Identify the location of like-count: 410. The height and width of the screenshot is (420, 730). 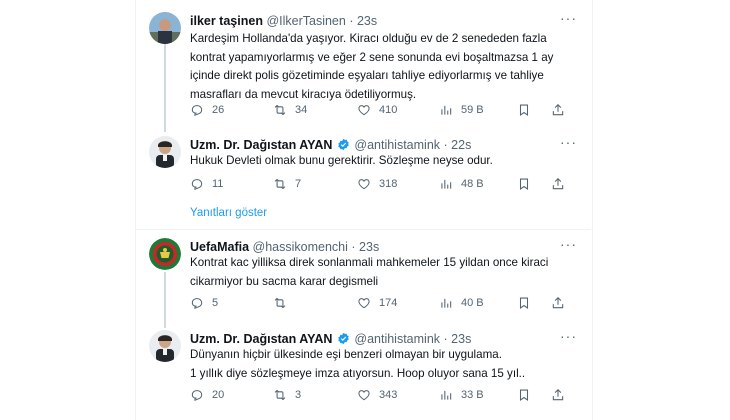
(388, 110).